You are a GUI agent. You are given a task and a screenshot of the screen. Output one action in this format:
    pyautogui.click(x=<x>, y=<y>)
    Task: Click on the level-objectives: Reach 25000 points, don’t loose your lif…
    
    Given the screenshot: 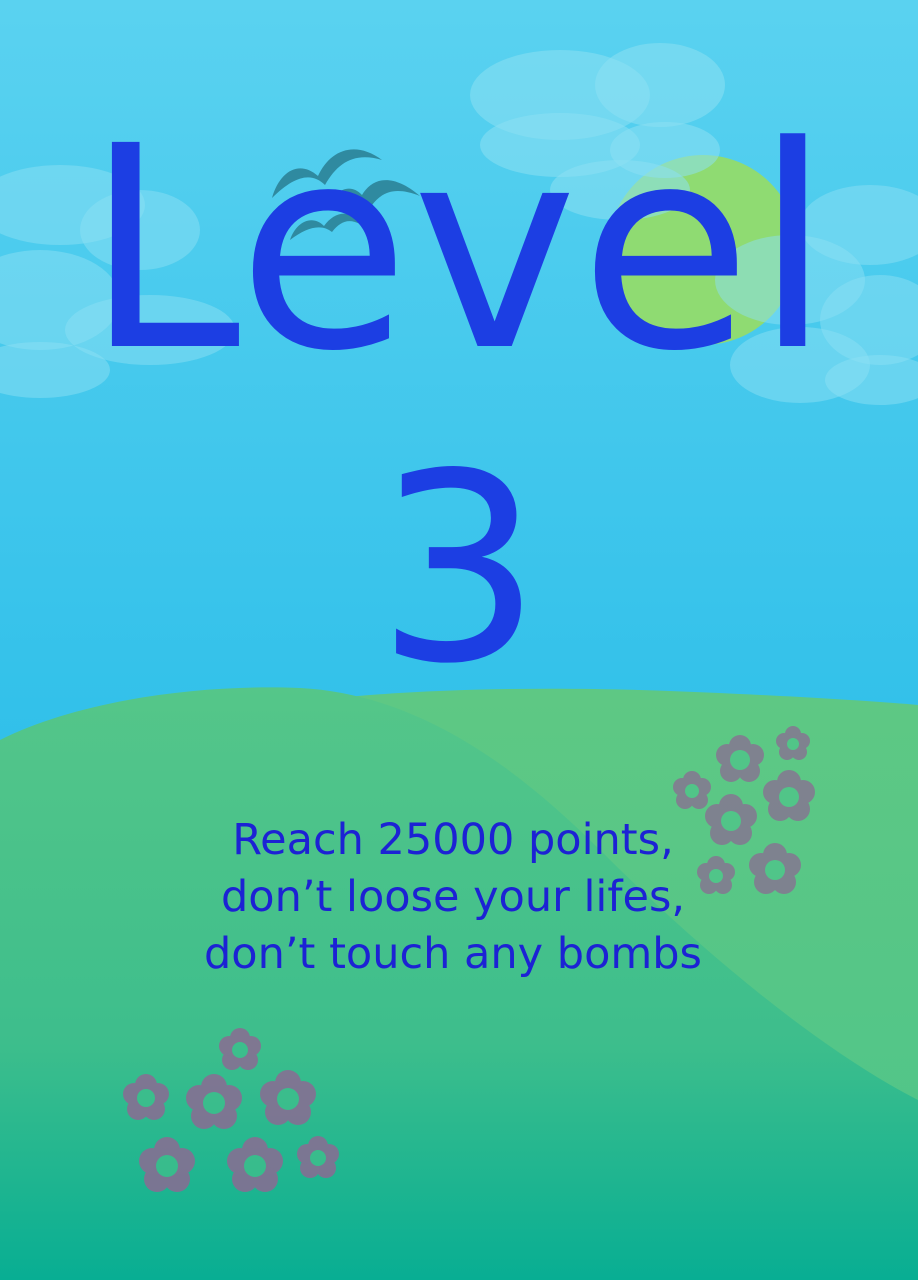 What is the action you would take?
    pyautogui.click(x=453, y=897)
    